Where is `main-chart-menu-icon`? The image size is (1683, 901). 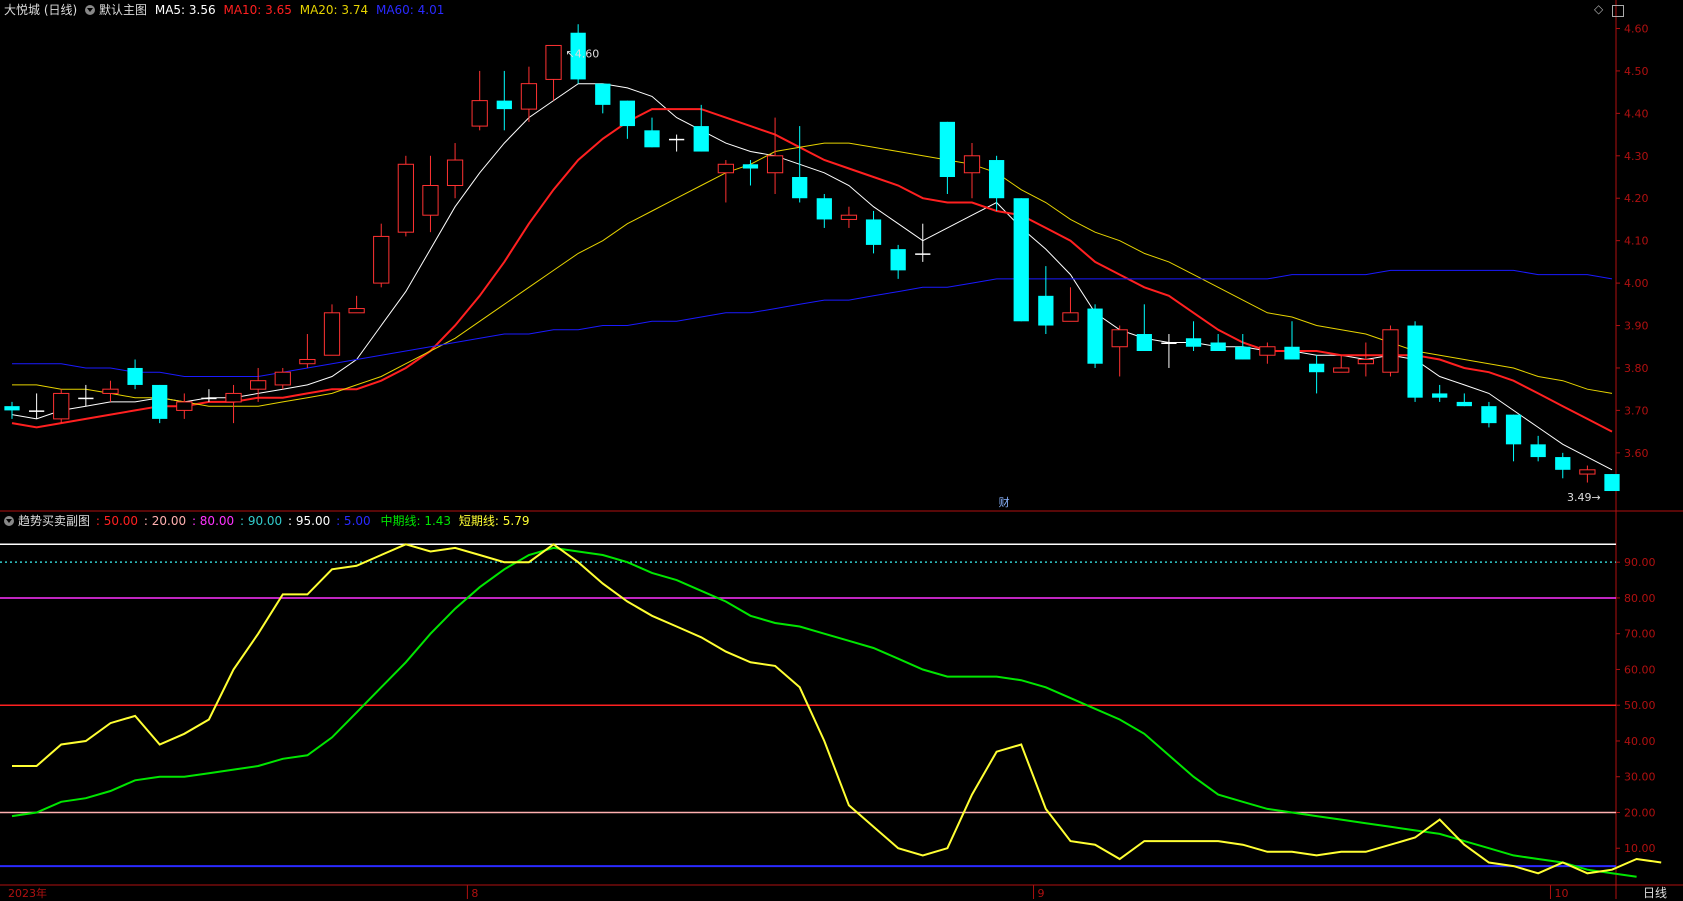
main-chart-menu-icon is located at coordinates (90, 10).